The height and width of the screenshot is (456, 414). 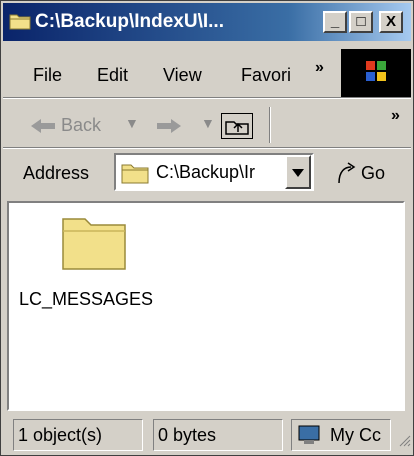 I want to click on address-label: Address, so click(x=56, y=173).